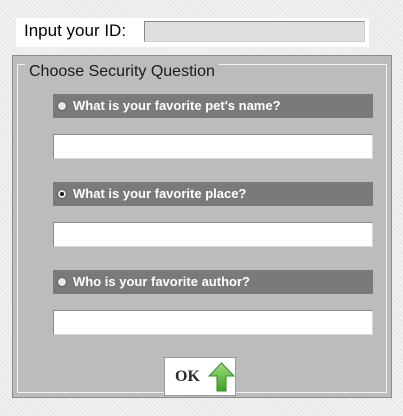 This screenshot has width=403, height=416. I want to click on id-row: Input your ID:, so click(192, 32).